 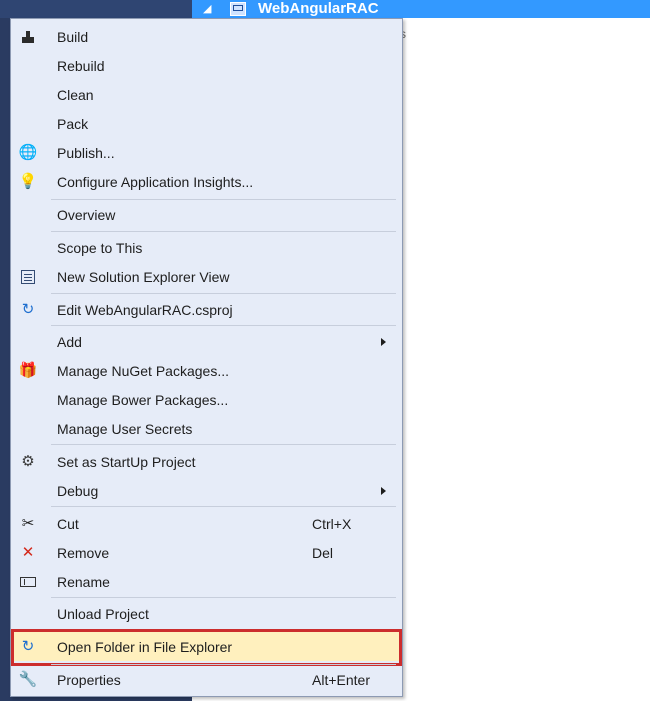 I want to click on menu-item-cut: ✂ Cut Ctrl+X, so click(x=206, y=523).